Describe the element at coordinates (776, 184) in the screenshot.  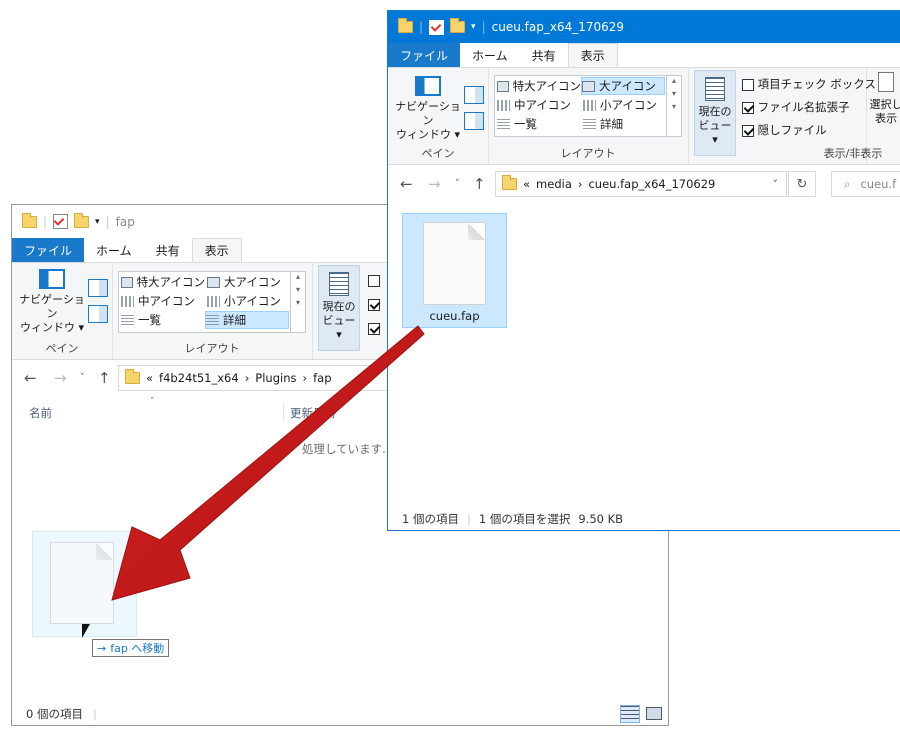
I see `address-dropdown-icon: ˅` at that location.